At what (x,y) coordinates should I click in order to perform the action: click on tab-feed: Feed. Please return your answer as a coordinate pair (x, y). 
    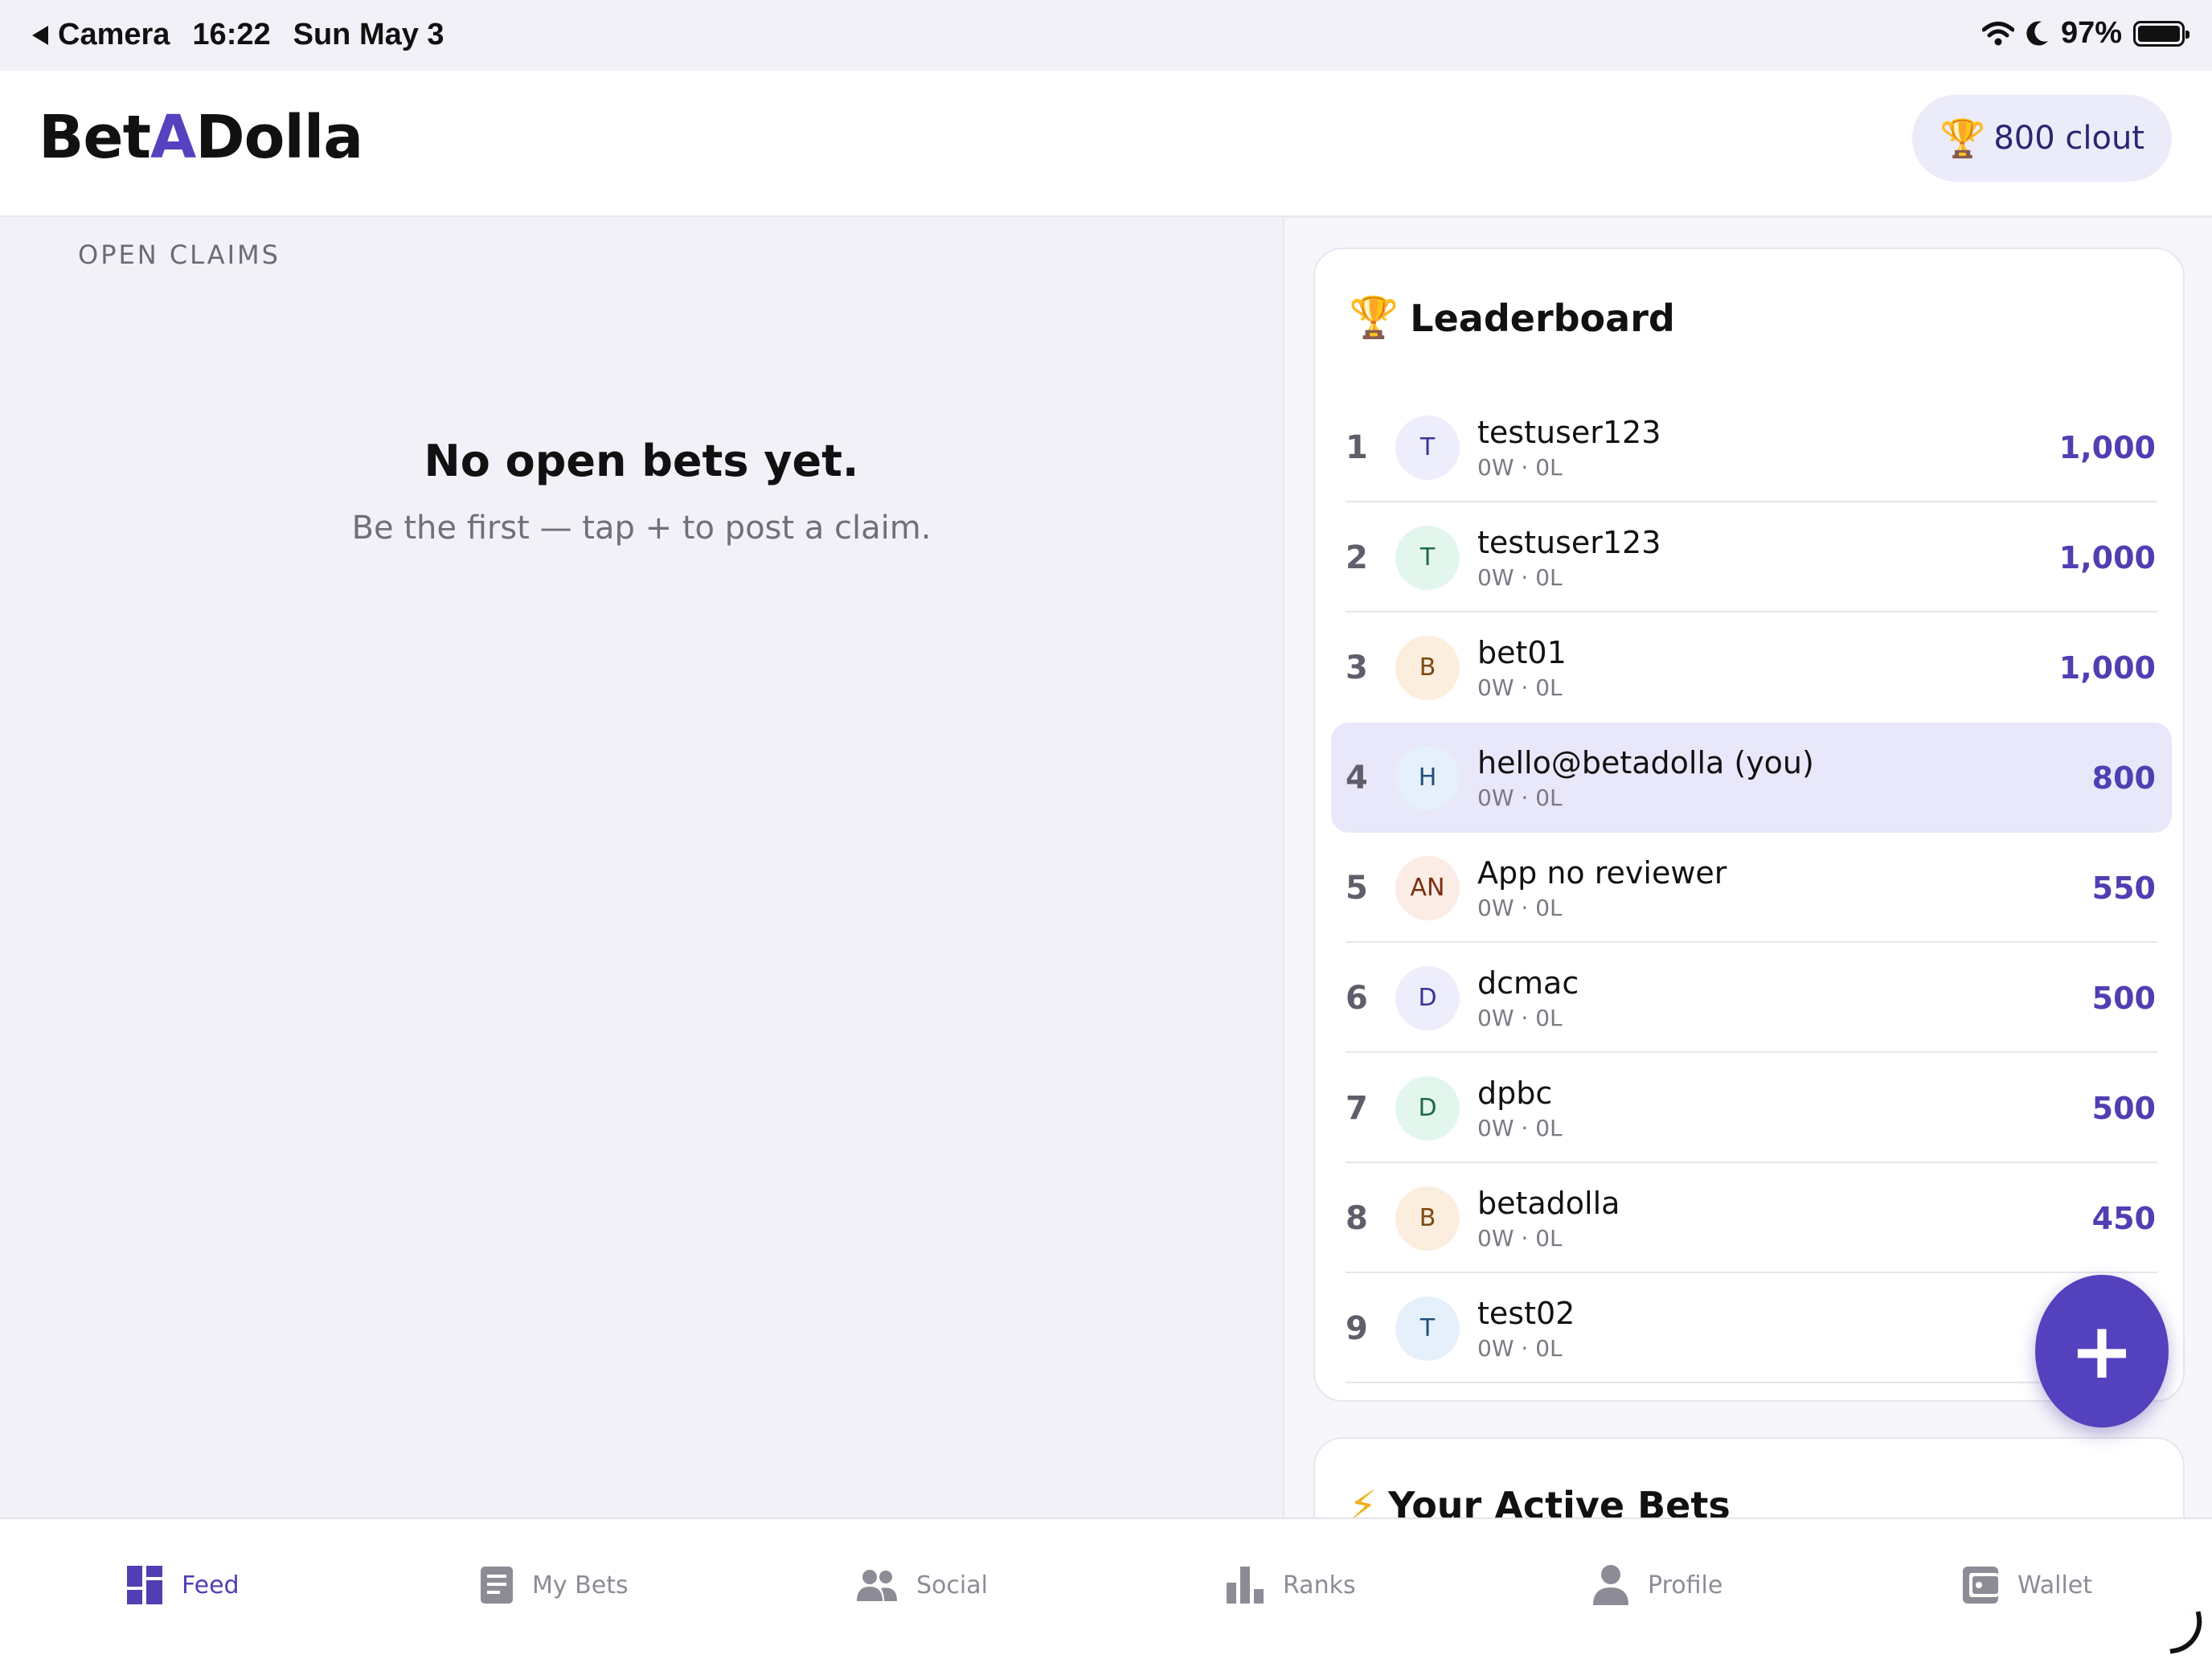
    Looking at the image, I should click on (183, 1585).